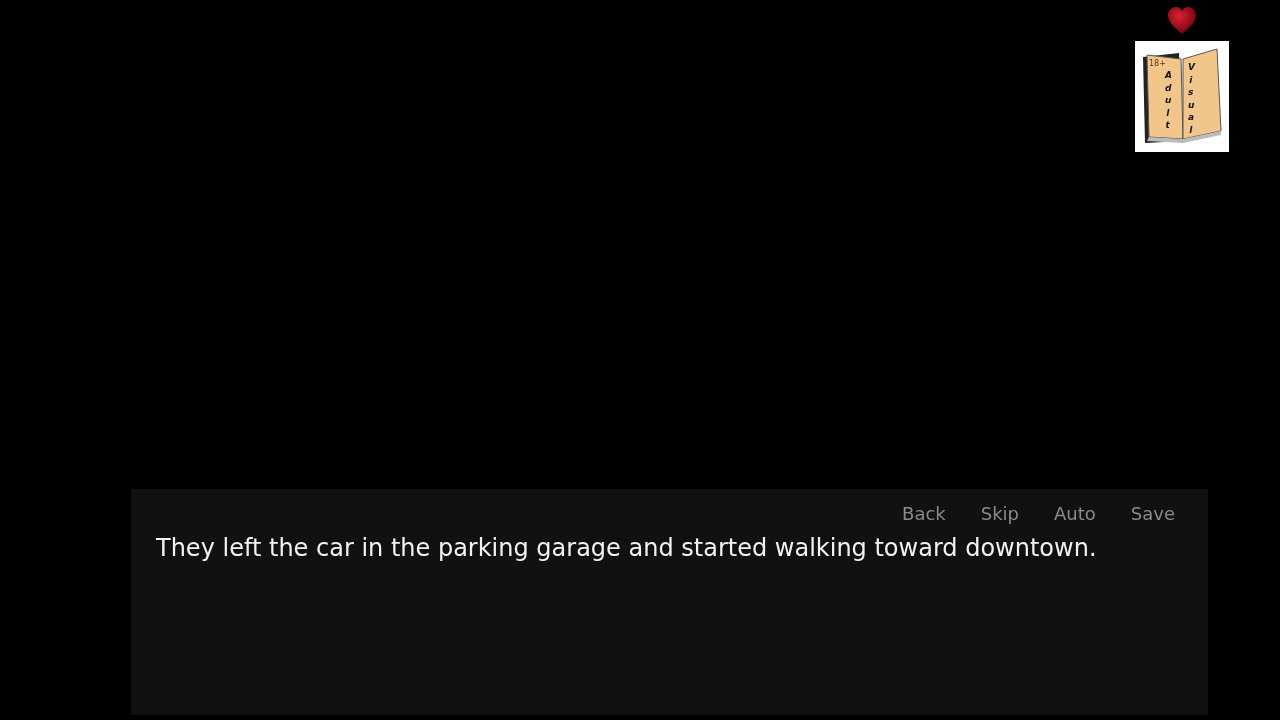 The image size is (1280, 720). I want to click on dialogue-text: They left the car in the parking garage and started walking toward downtown., so click(627, 548).